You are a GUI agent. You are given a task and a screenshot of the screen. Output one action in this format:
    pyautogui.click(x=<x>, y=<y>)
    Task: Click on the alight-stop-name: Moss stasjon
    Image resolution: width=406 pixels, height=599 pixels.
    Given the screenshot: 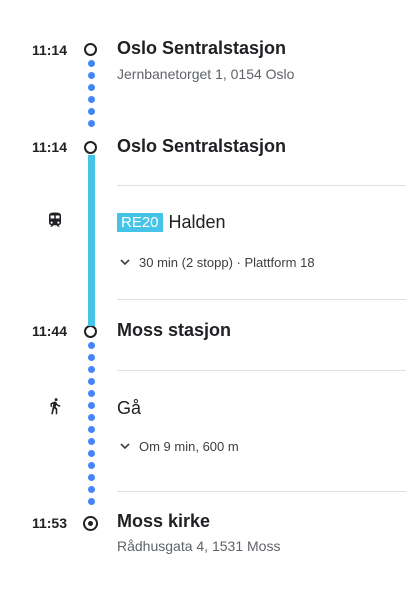 What is the action you would take?
    pyautogui.click(x=174, y=330)
    